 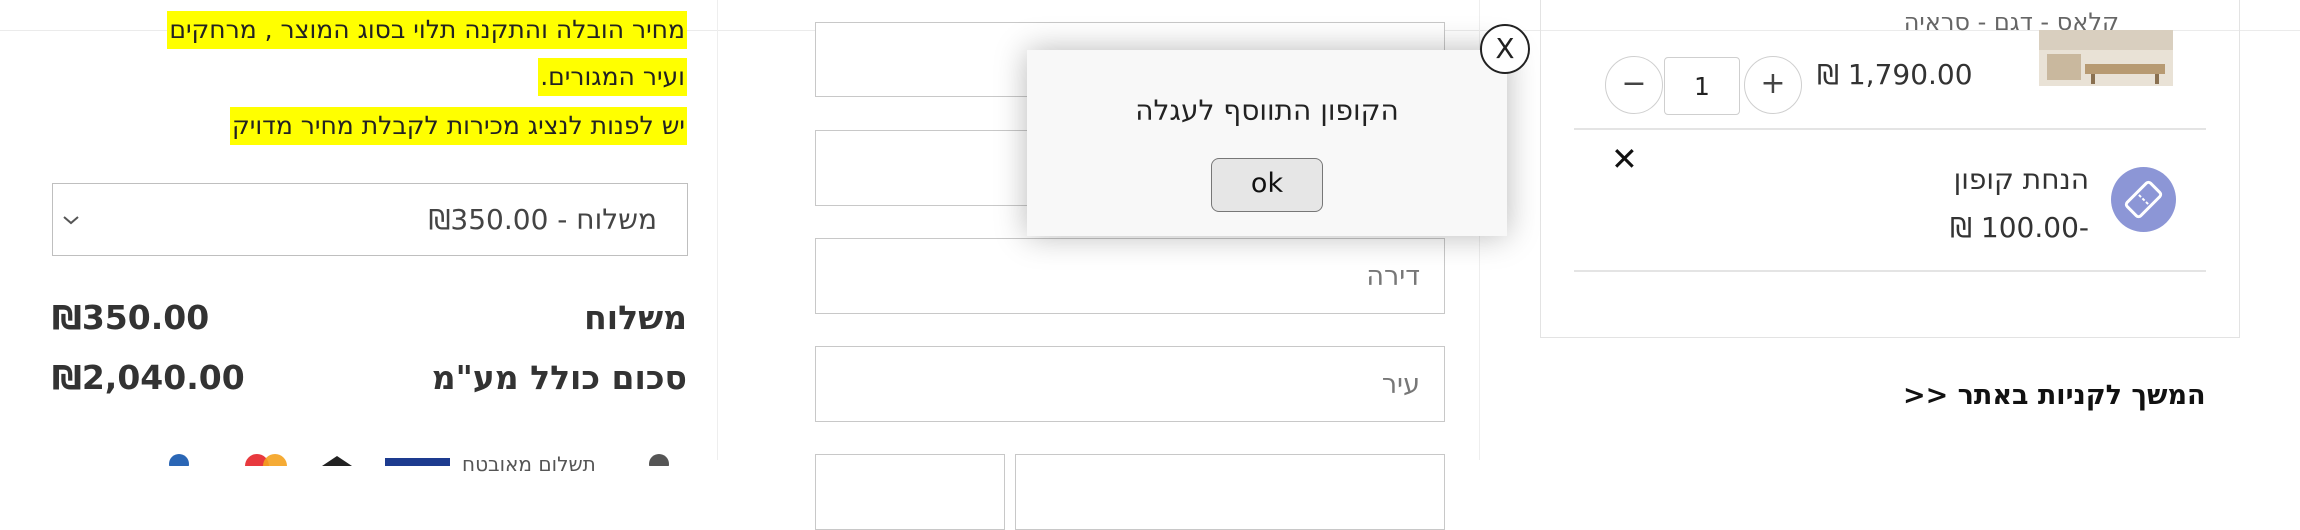 I want to click on apartment-input, so click(x=1130, y=276).